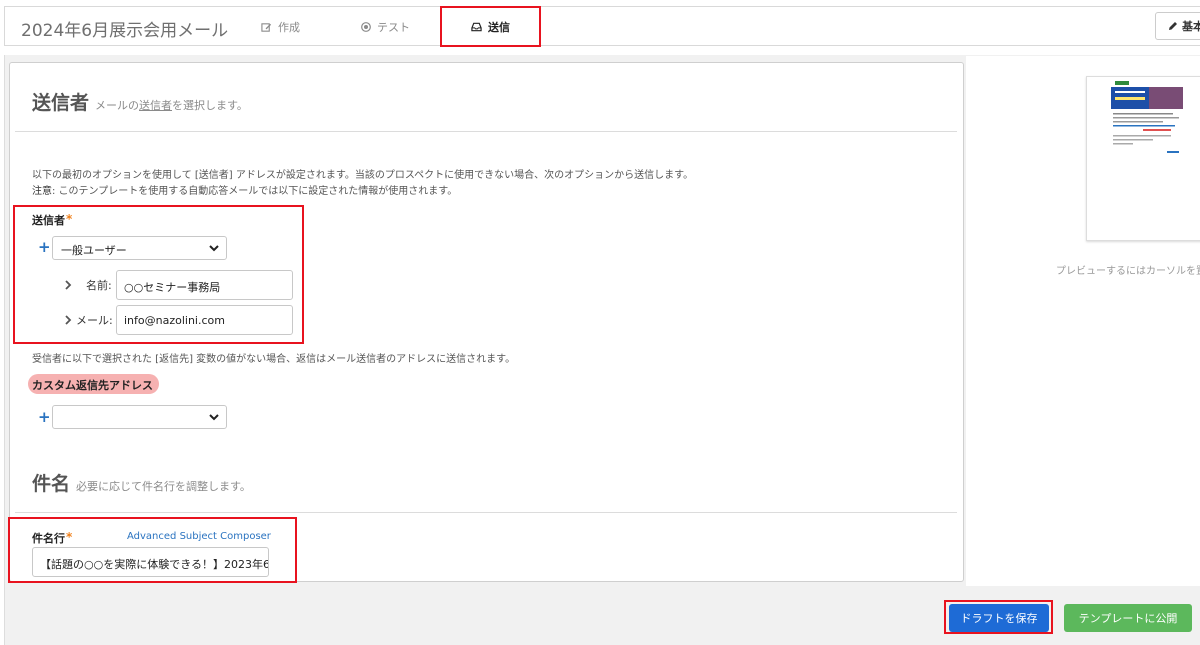 Image resolution: width=1200 pixels, height=645 pixels. I want to click on tab-send-label: 送信, so click(499, 27).